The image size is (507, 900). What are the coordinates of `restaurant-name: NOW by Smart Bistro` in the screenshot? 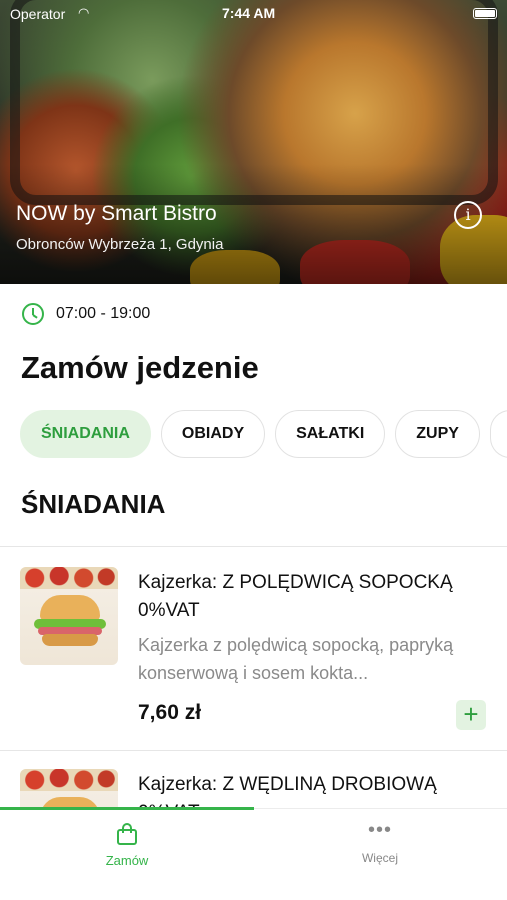 It's located at (116, 213).